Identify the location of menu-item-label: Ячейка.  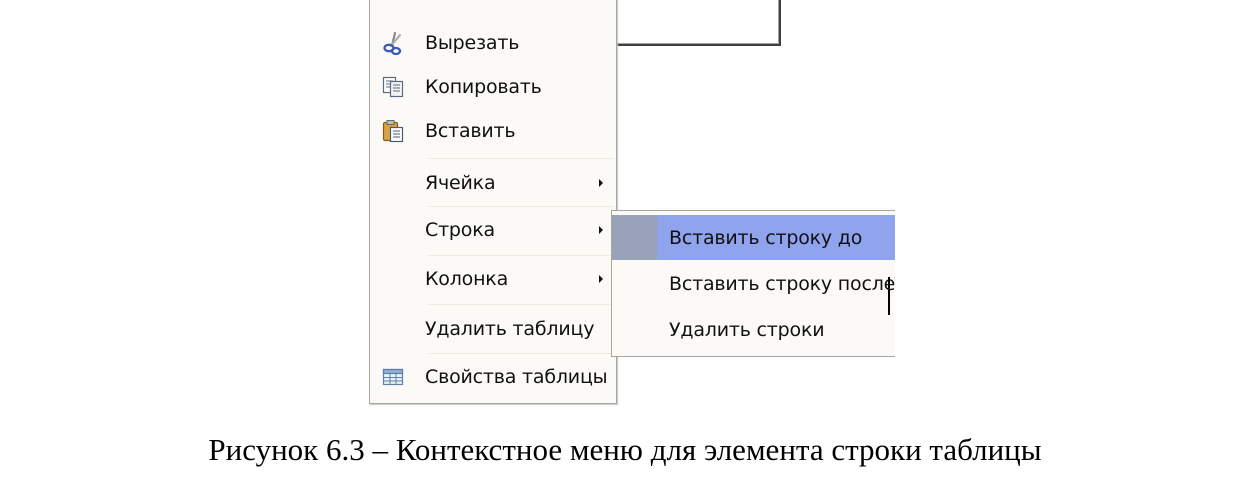
(460, 183).